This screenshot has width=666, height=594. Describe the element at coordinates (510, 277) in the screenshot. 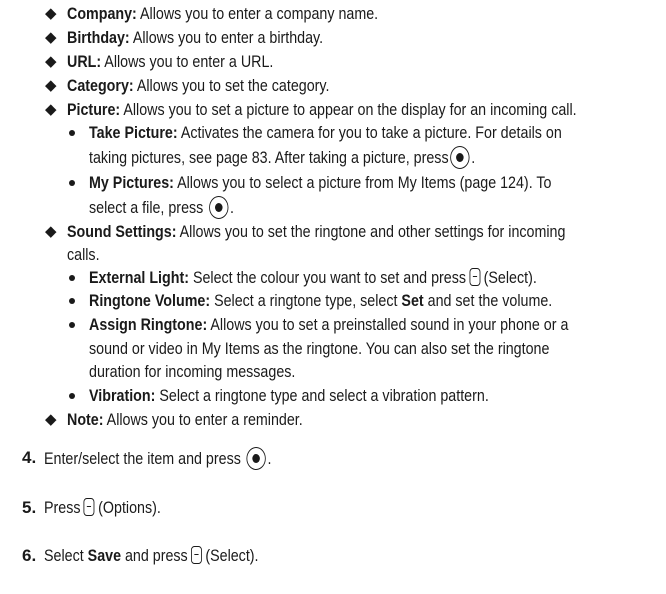

I see `item-text-end: (Select).` at that location.